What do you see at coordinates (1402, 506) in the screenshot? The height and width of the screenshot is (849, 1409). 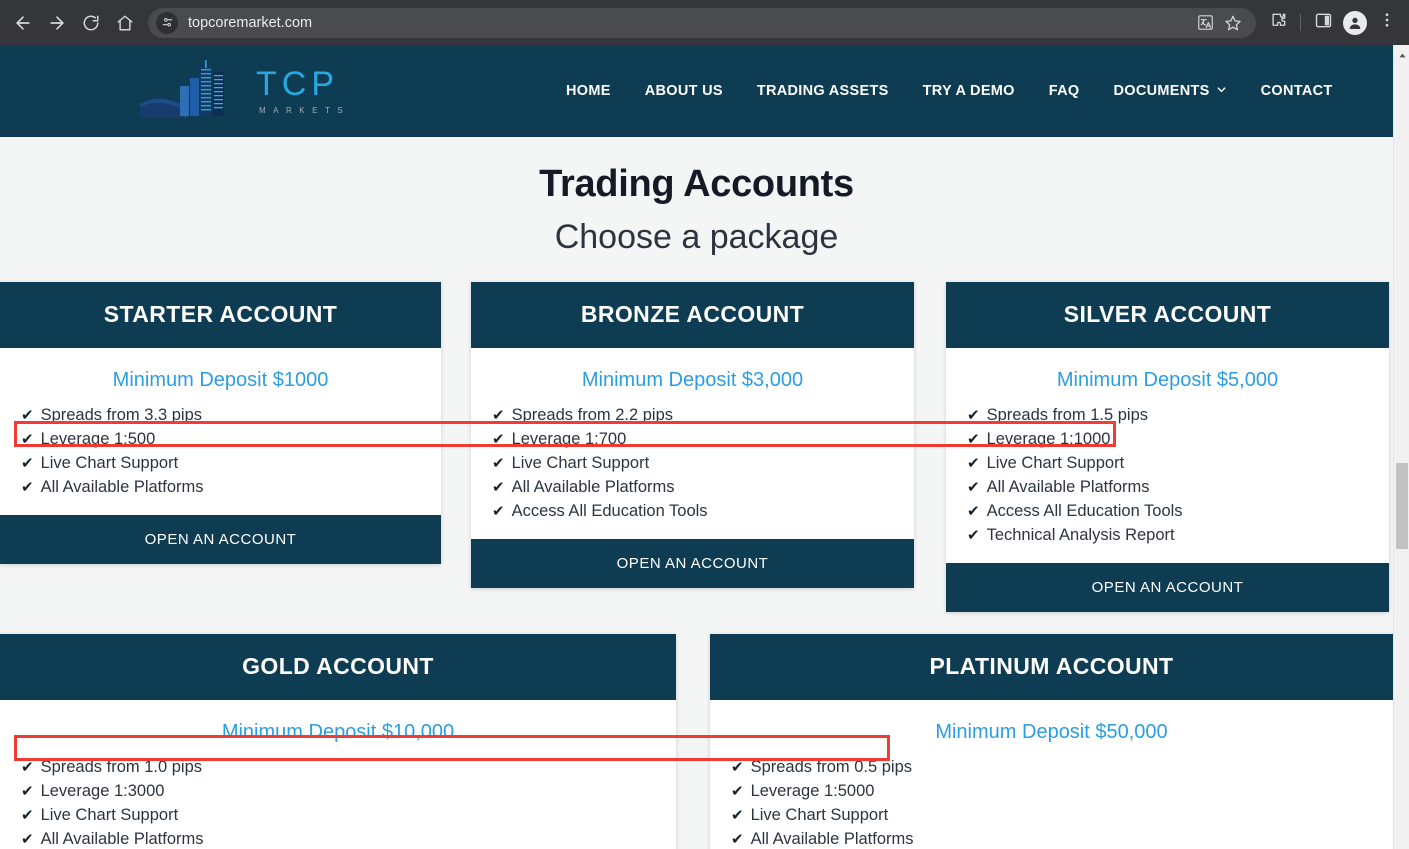 I see `scrollbar-thumb` at bounding box center [1402, 506].